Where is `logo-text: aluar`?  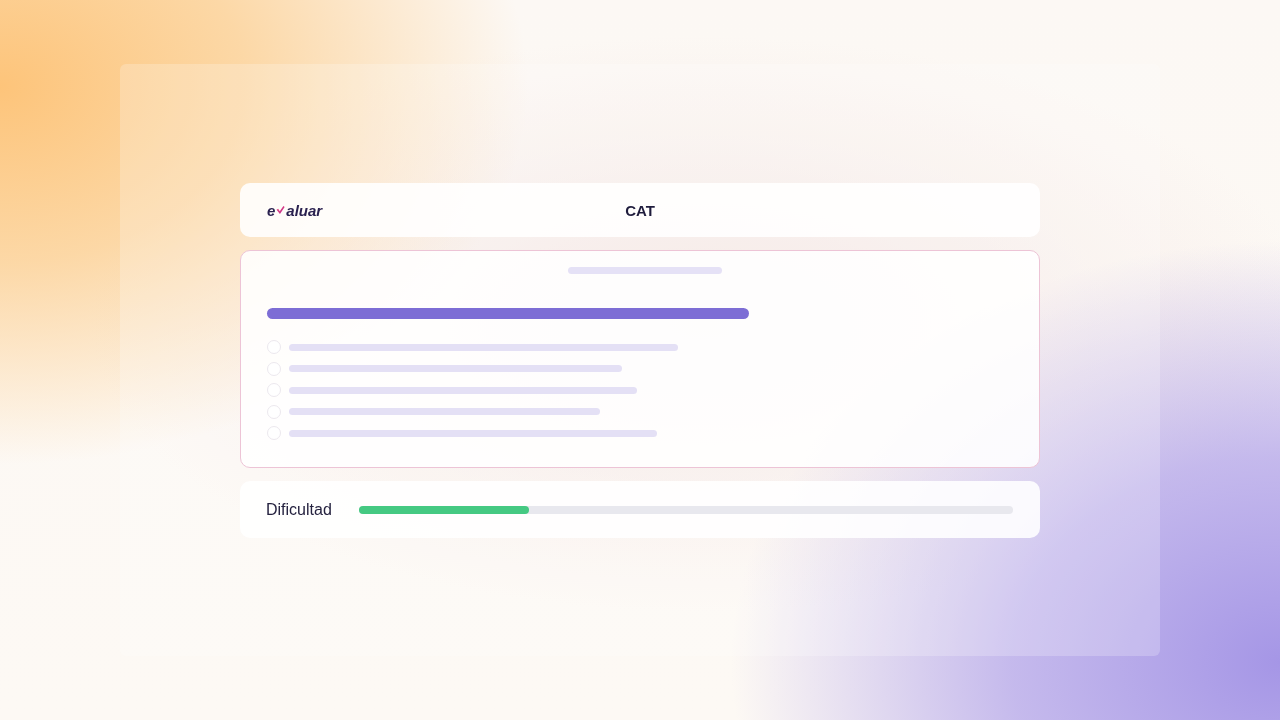 logo-text: aluar is located at coordinates (304, 210).